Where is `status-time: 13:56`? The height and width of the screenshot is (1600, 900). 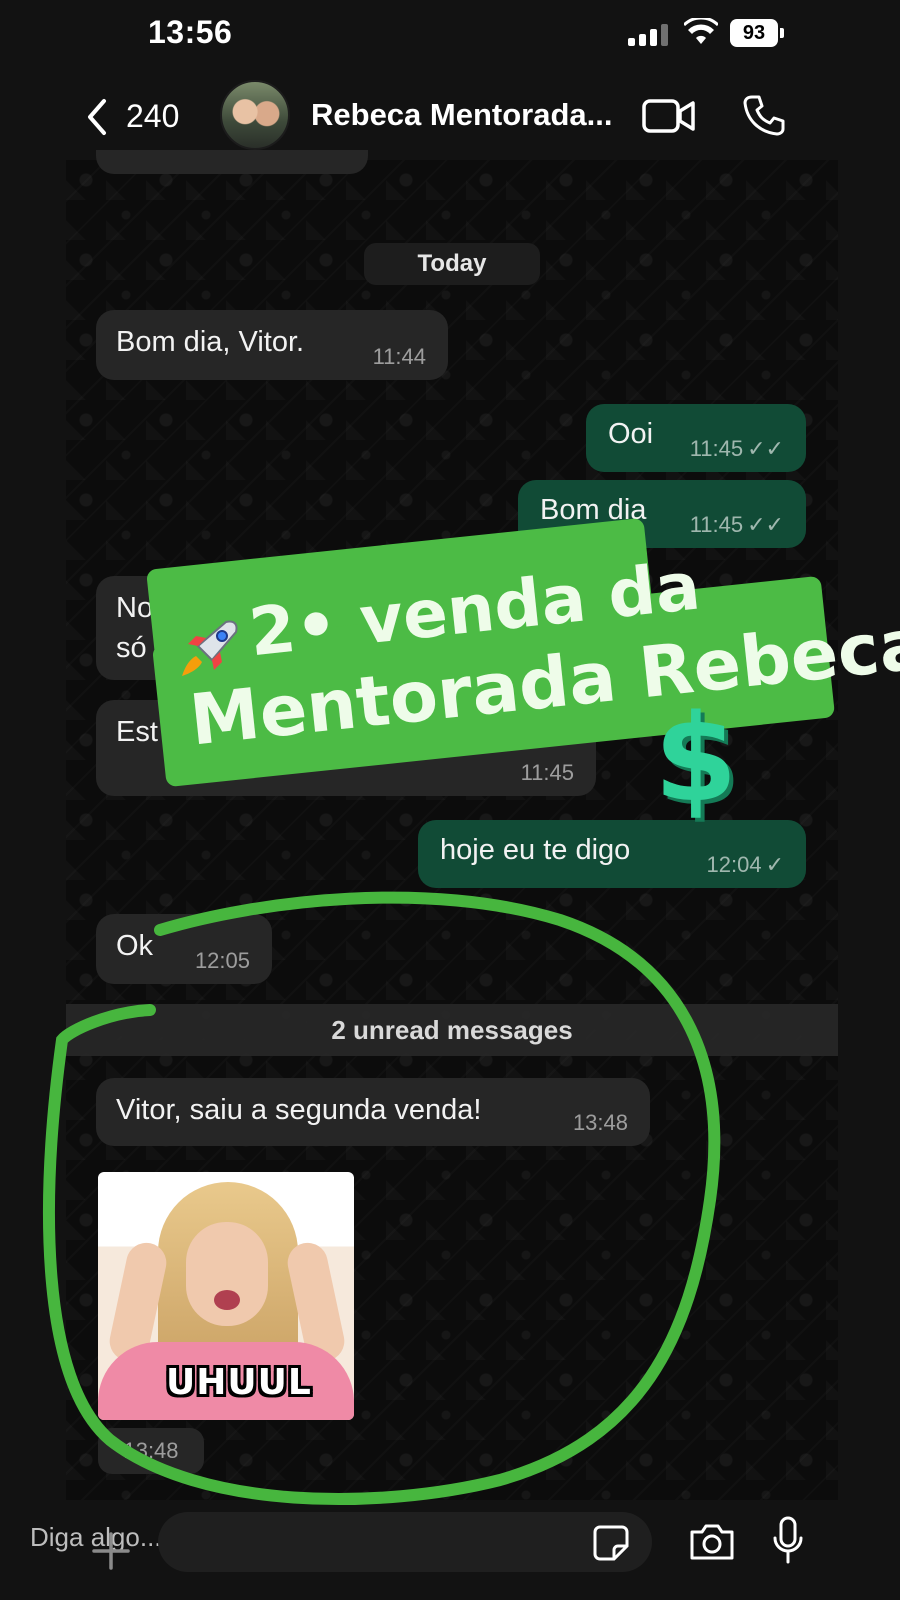
status-time: 13:56 is located at coordinates (190, 32).